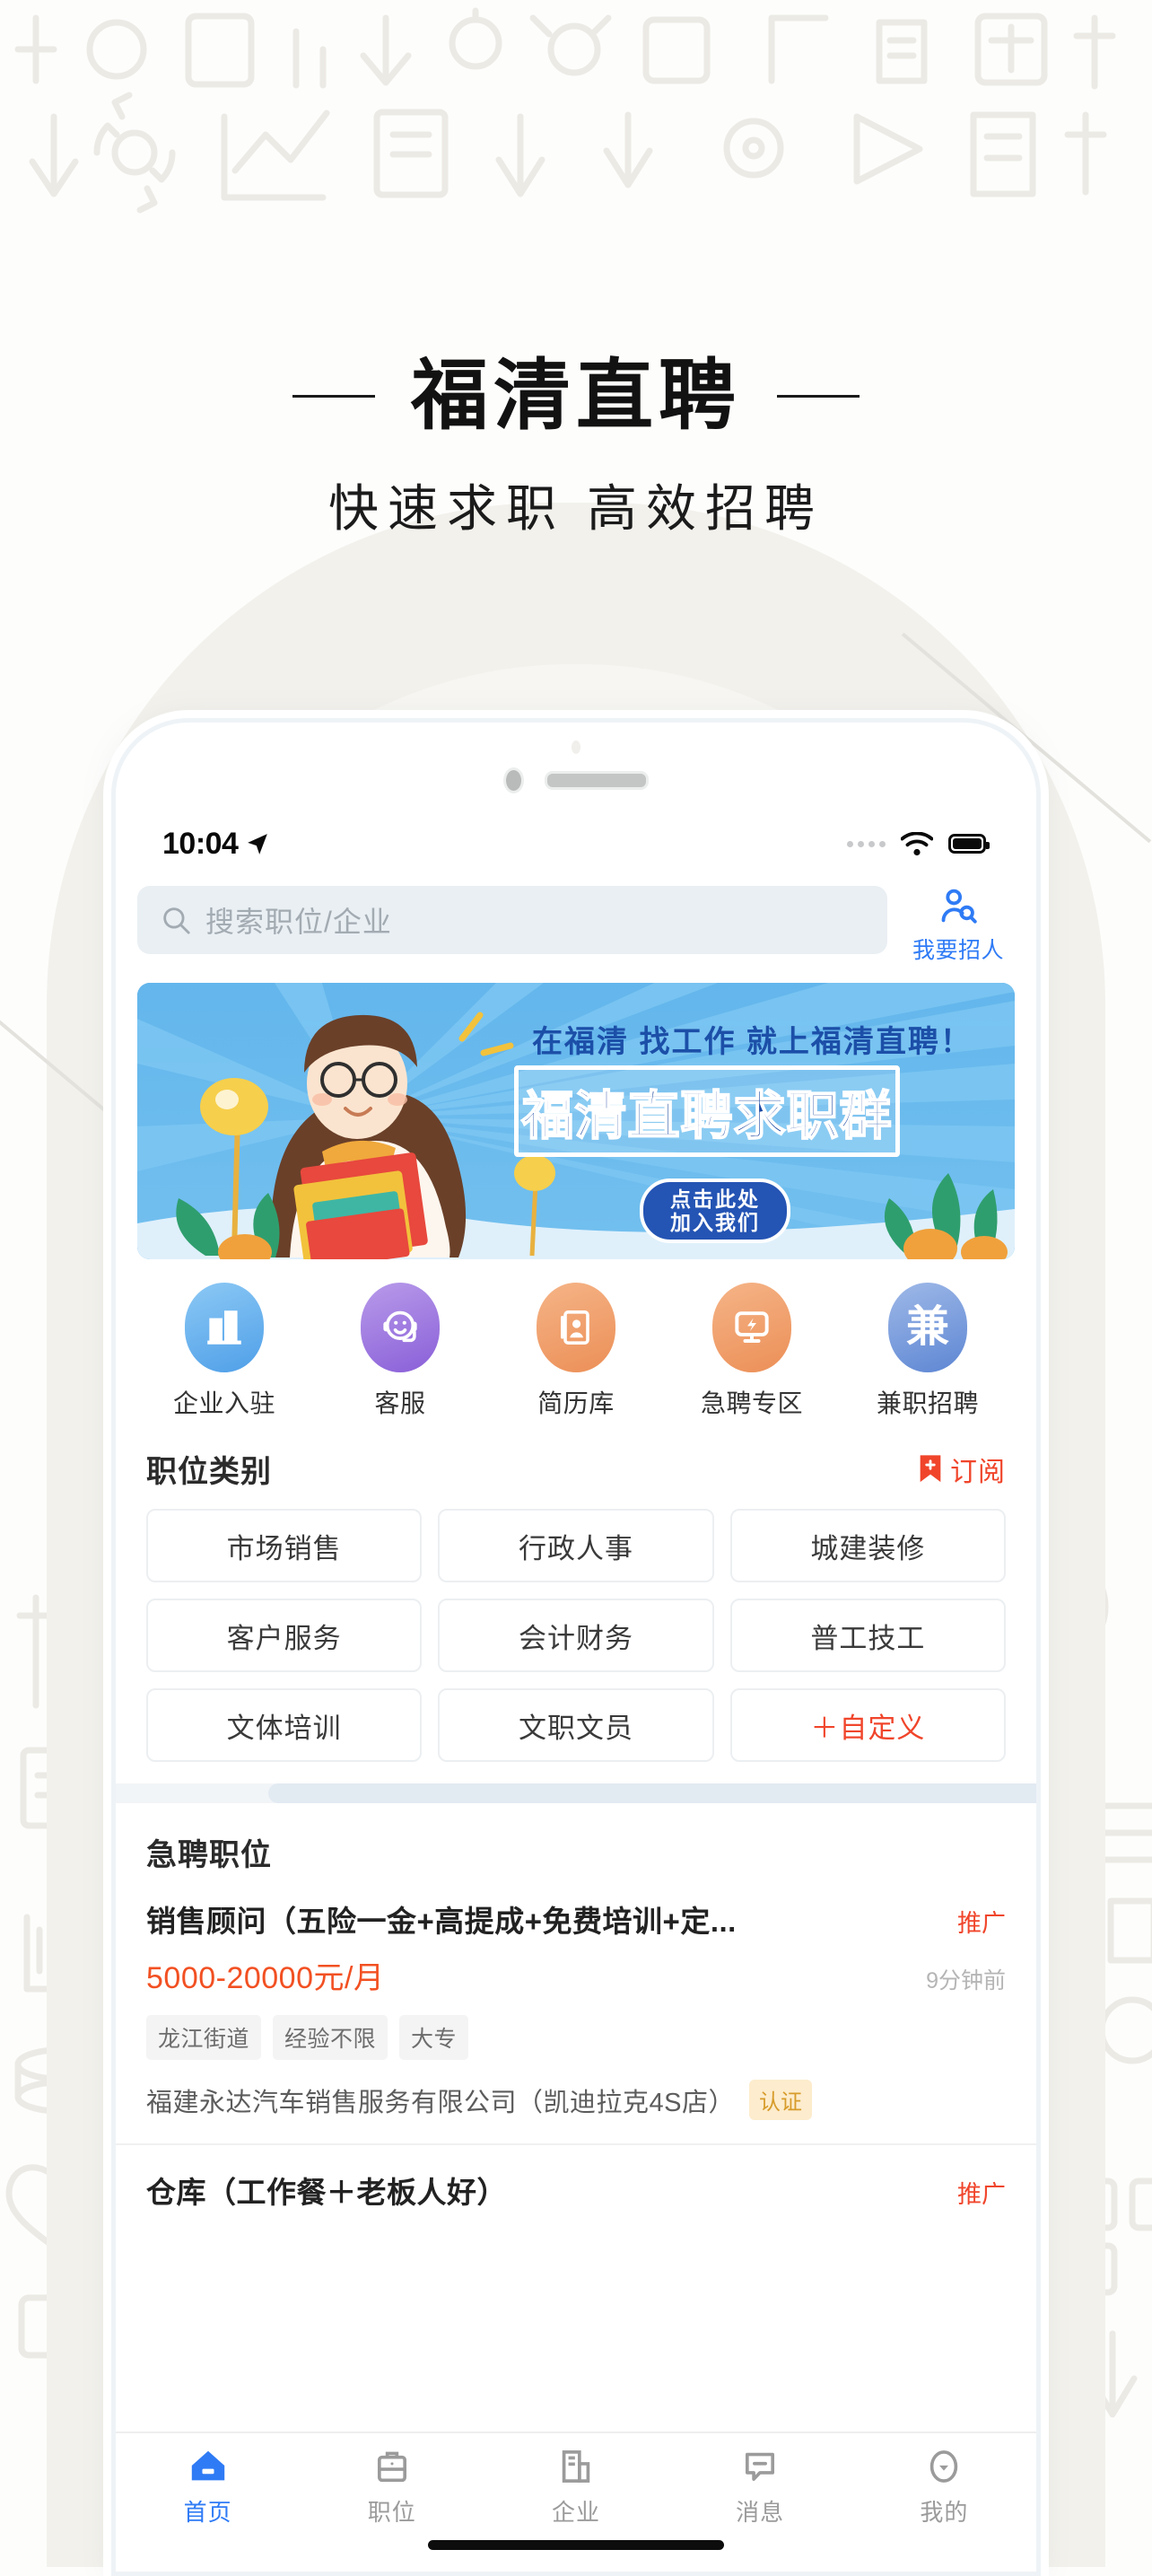 Image resolution: width=1152 pixels, height=2576 pixels. Describe the element at coordinates (209, 1855) in the screenshot. I see `urgent-section-title: 急聘职位` at that location.